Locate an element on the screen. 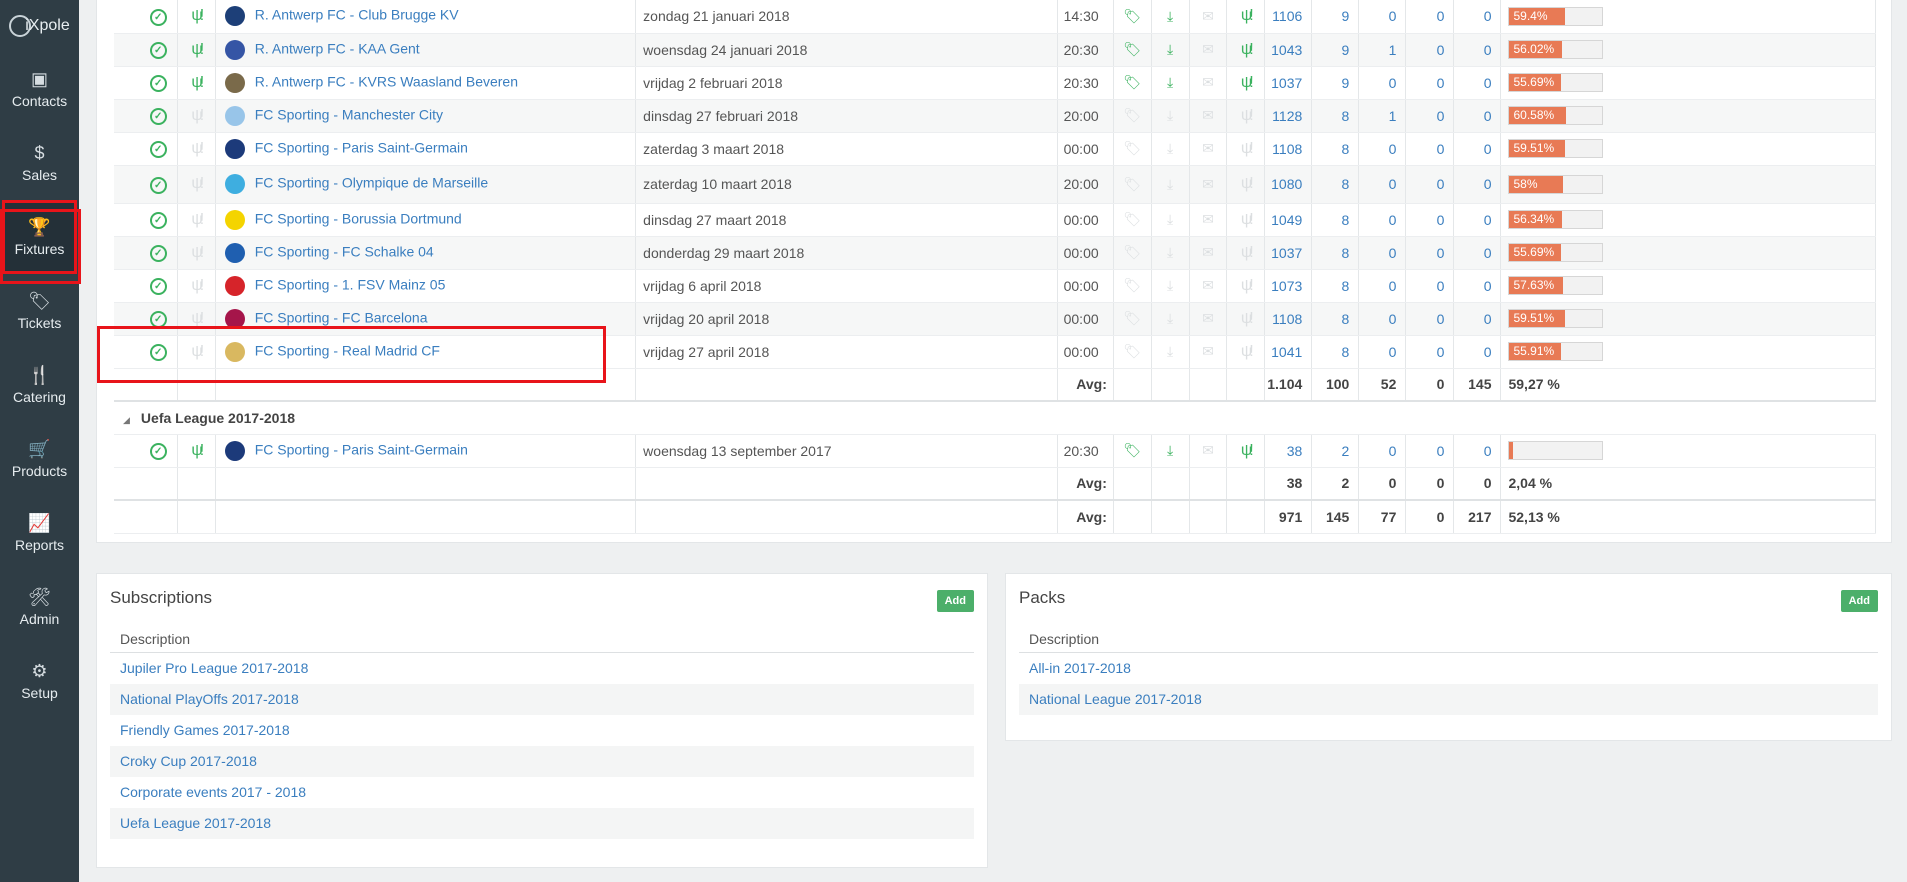 The width and height of the screenshot is (1907, 882). packs-list-item: All-in 2017-2018 is located at coordinates (1448, 668).